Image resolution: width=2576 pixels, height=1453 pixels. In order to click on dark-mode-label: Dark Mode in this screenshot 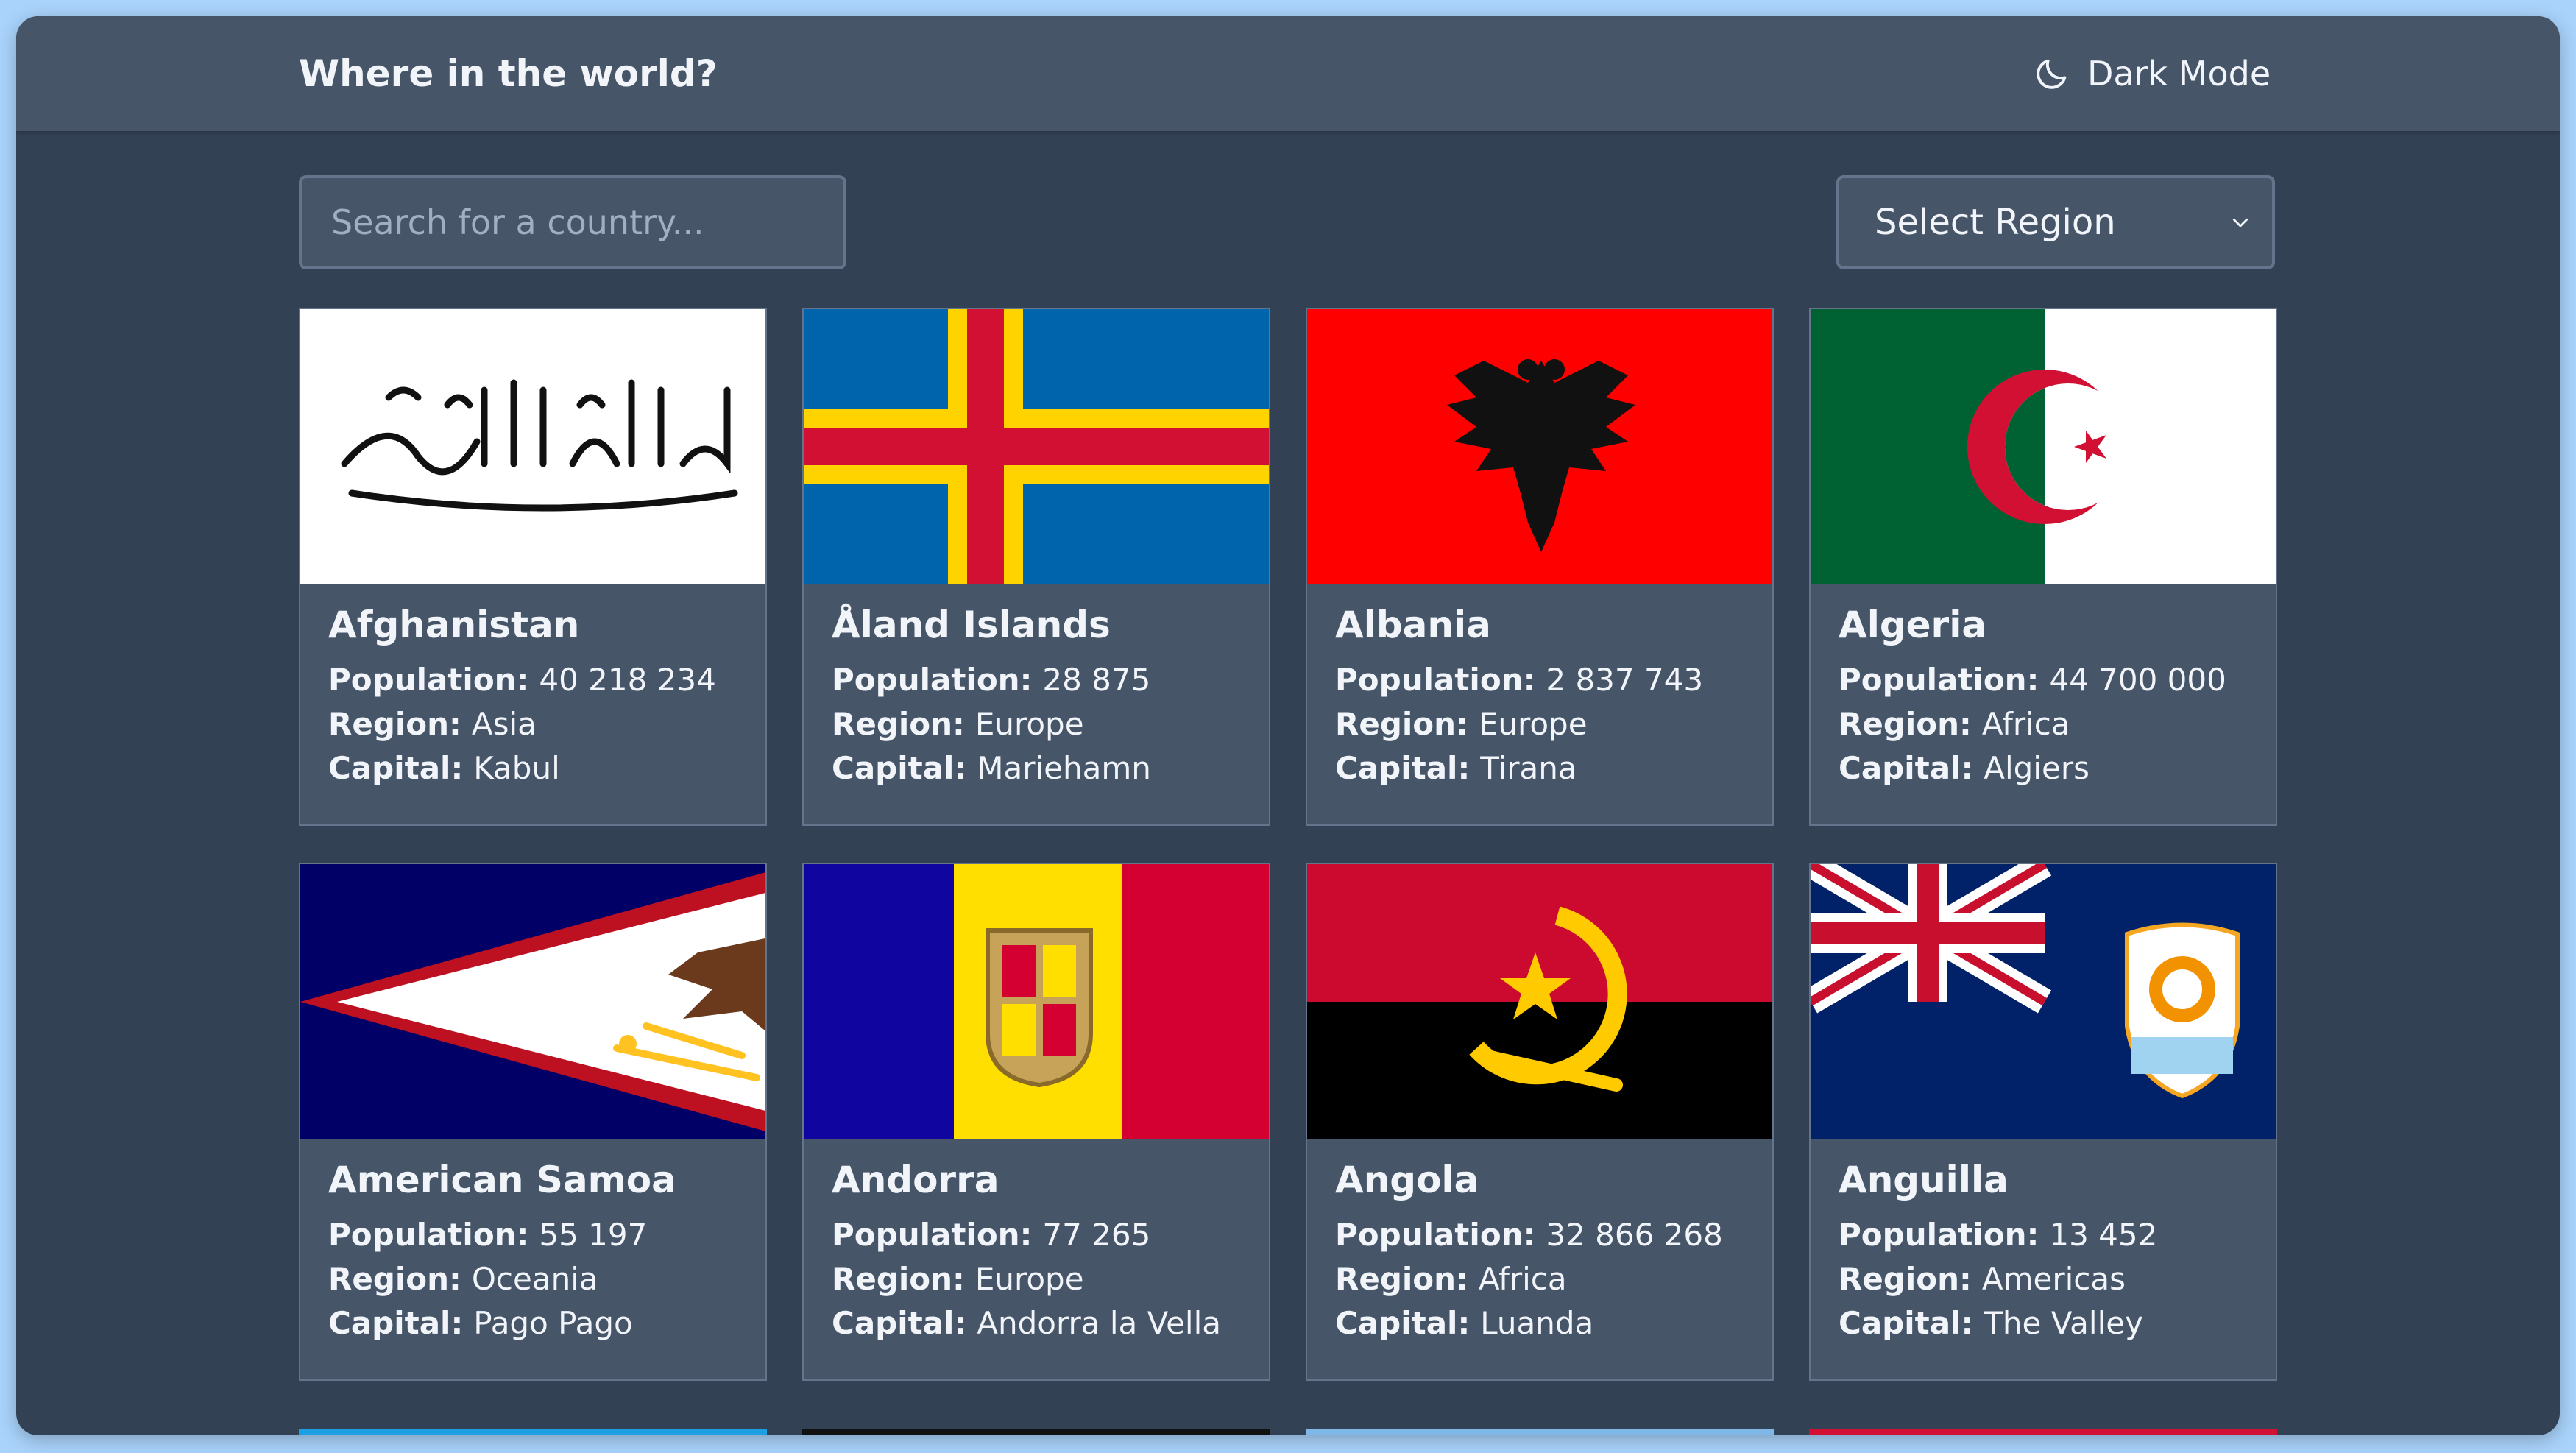, I will do `click(2179, 73)`.